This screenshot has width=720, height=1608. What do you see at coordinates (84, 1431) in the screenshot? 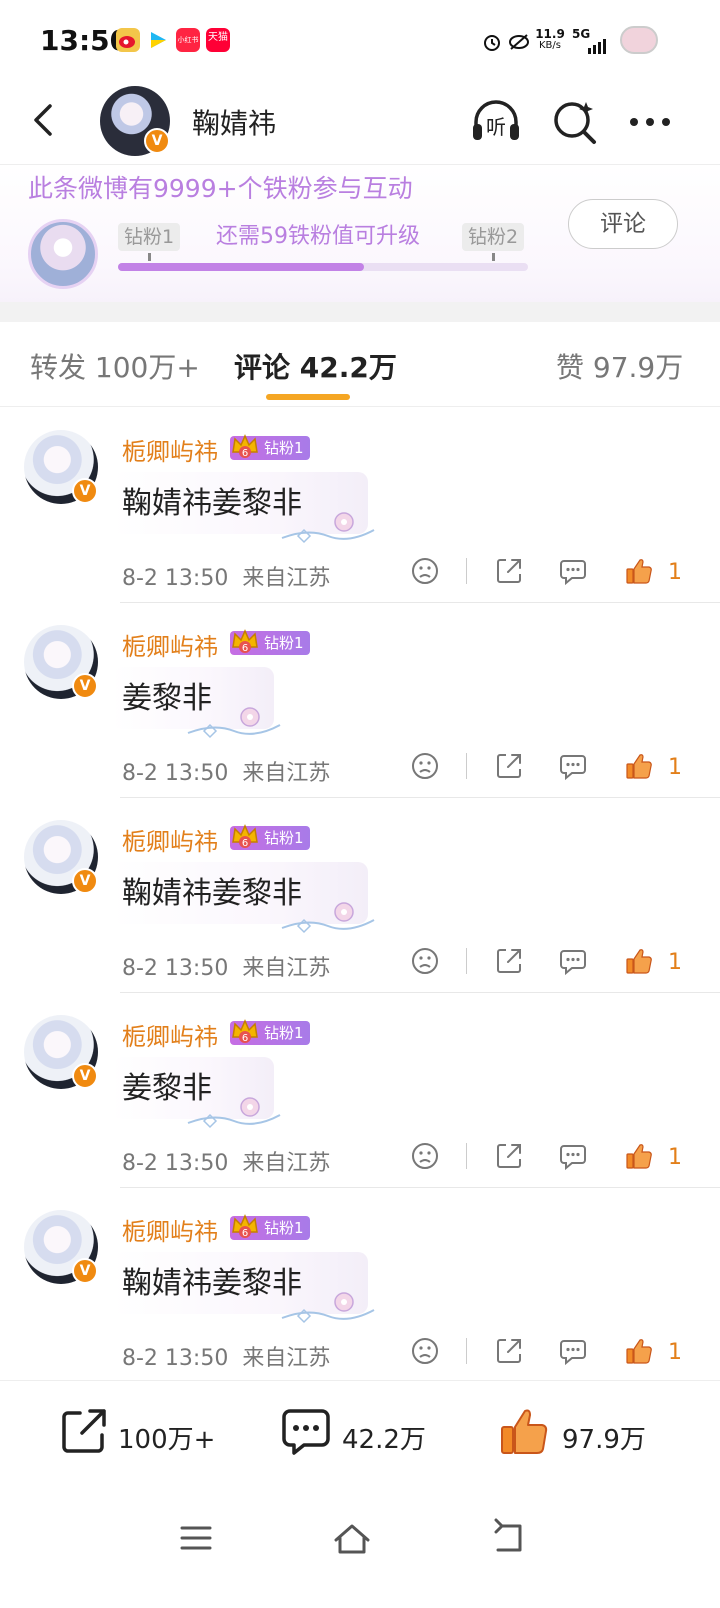
I see `repost-icon` at bounding box center [84, 1431].